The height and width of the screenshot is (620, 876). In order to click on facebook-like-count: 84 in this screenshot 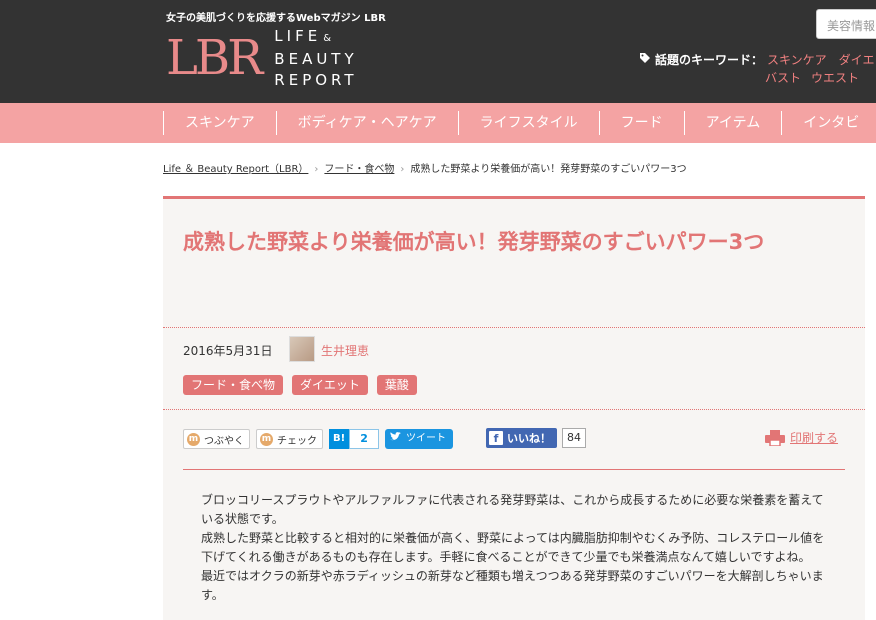, I will do `click(574, 438)`.